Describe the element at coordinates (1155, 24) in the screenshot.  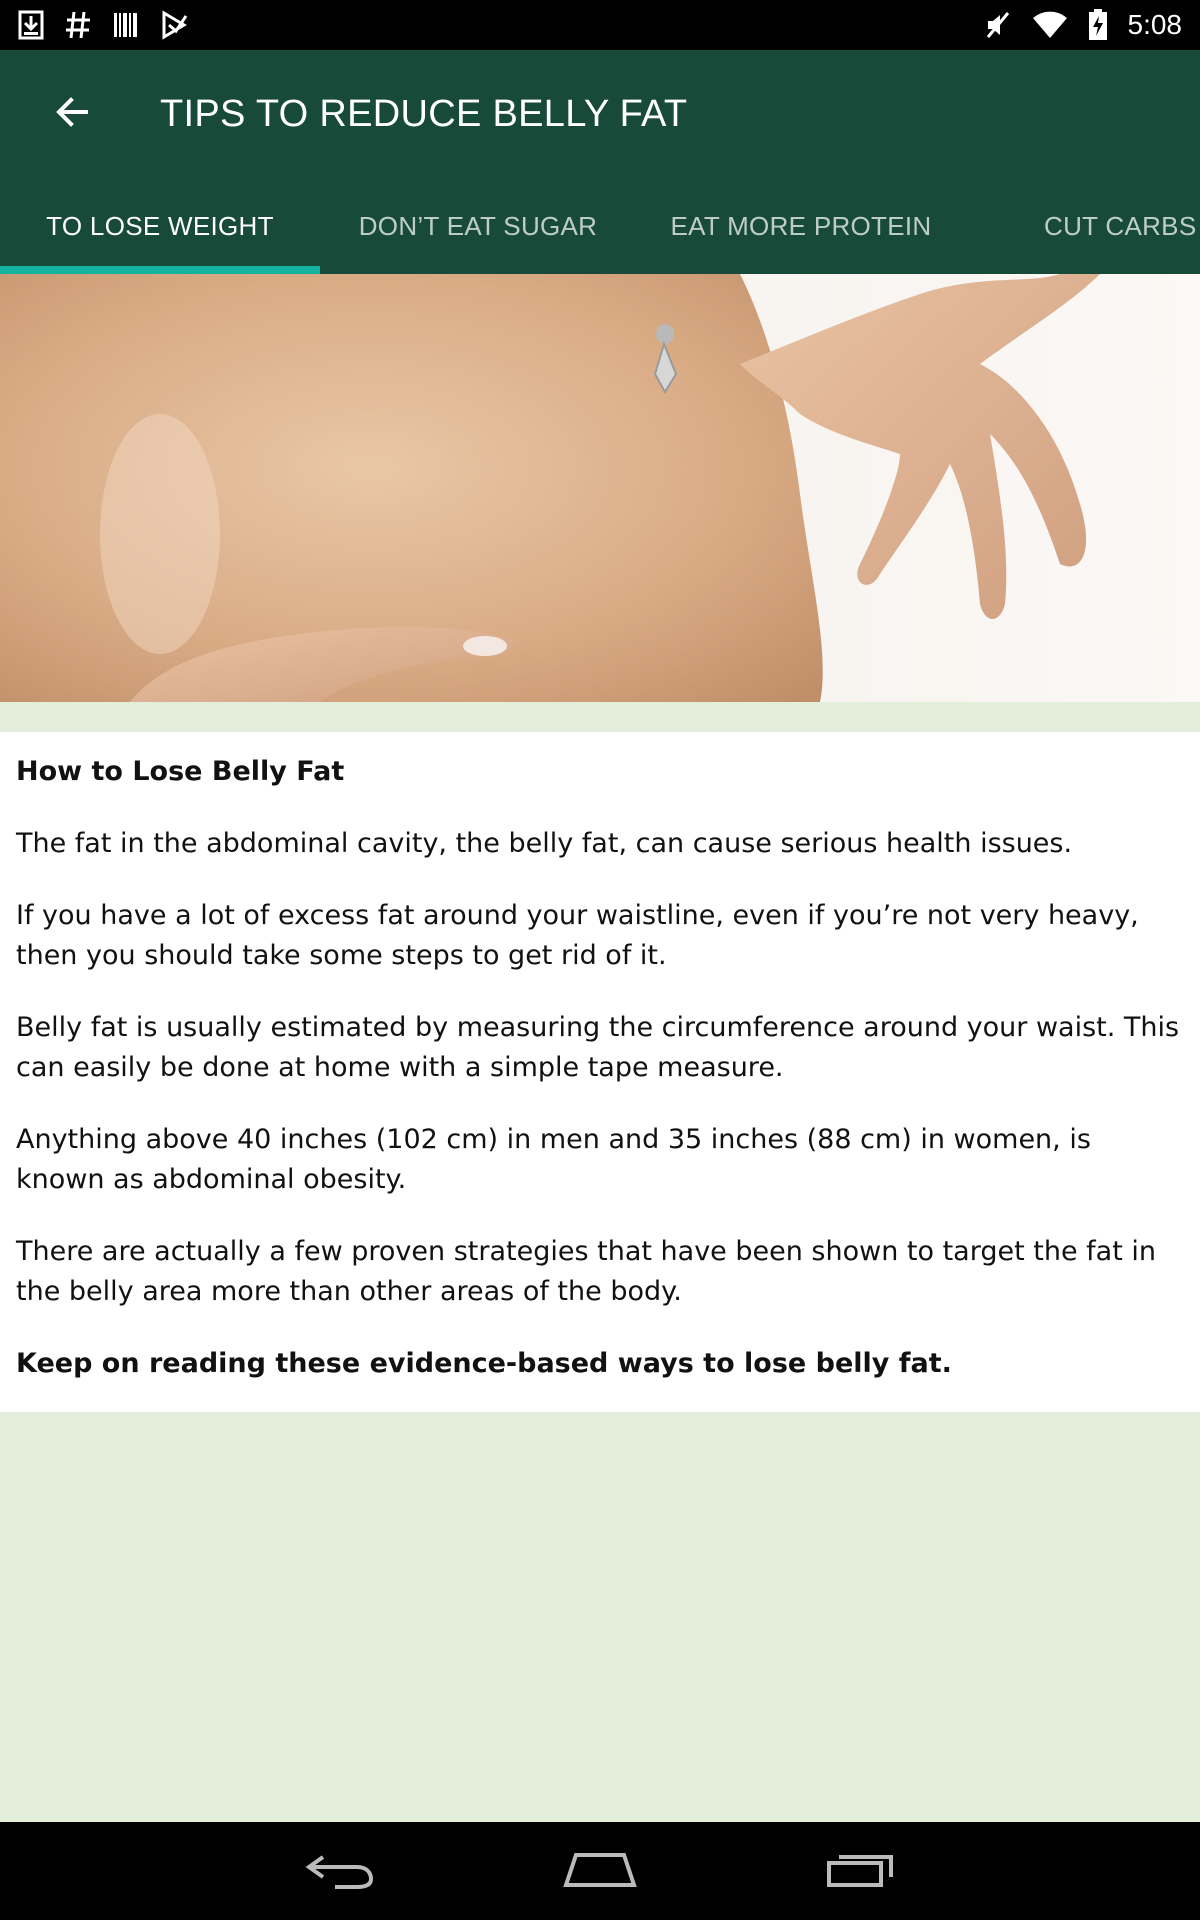
I see `status-clock: 5:08` at that location.